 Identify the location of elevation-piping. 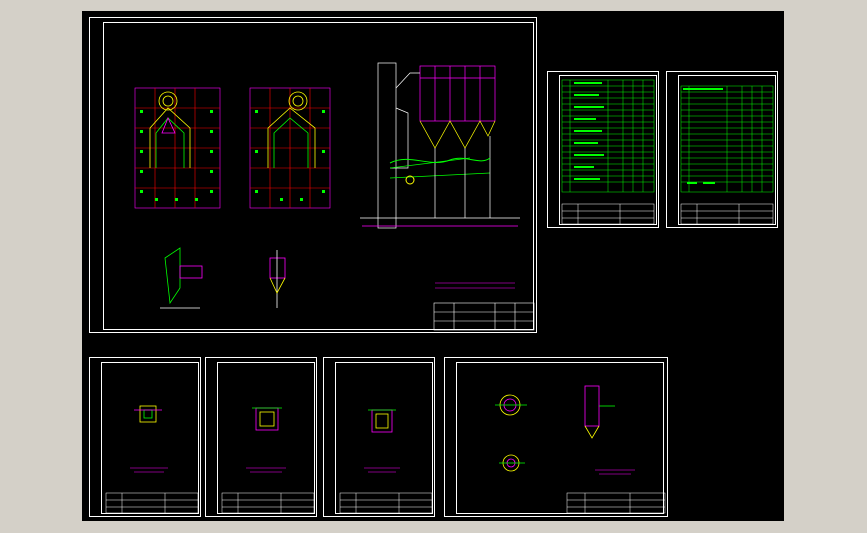
(440, 171).